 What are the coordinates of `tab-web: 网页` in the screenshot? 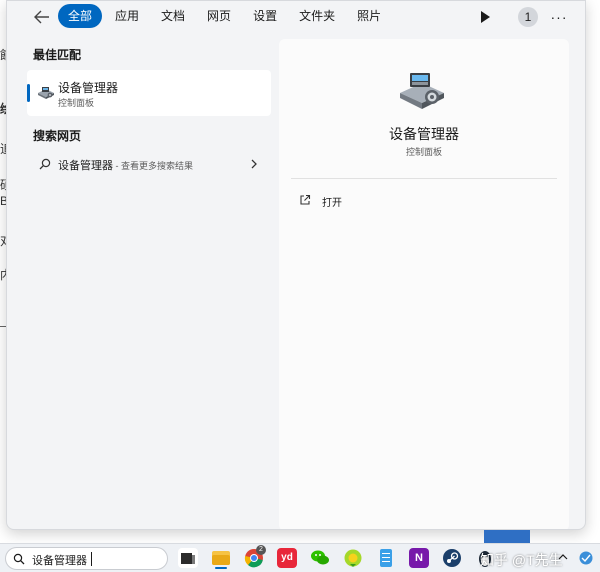 It's located at (219, 16).